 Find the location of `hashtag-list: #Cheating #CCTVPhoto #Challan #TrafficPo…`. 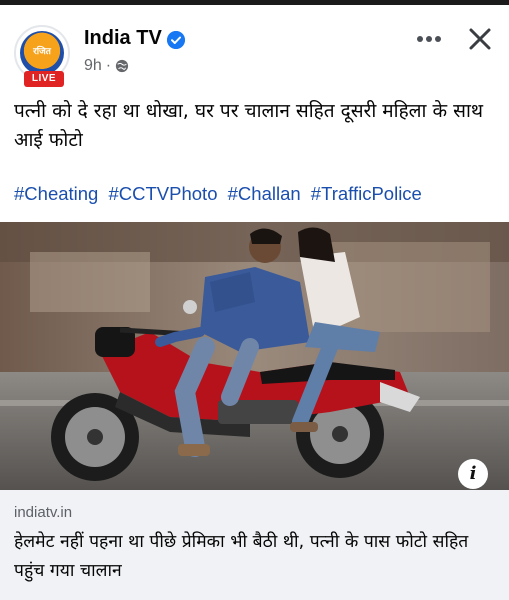

hashtag-list: #Cheating #CCTVPhoto #Challan #TrafficPo… is located at coordinates (259, 194).